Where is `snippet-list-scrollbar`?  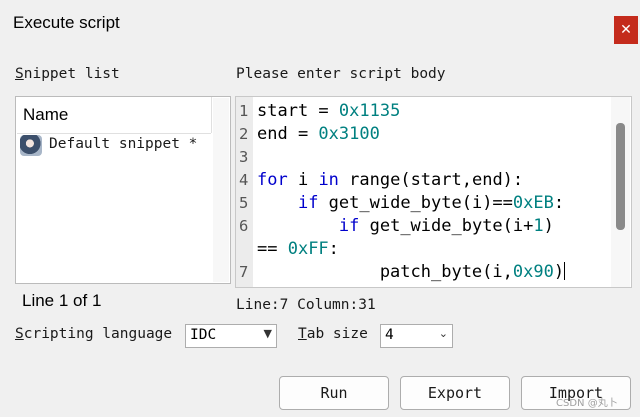
snippet-list-scrollbar is located at coordinates (221, 190).